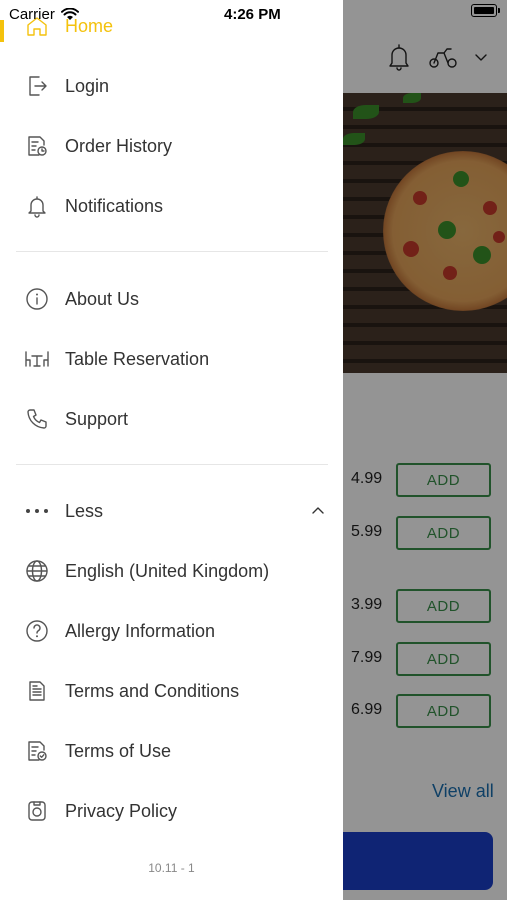 Image resolution: width=507 pixels, height=900 pixels. I want to click on menu-item-label: Login, so click(87, 85).